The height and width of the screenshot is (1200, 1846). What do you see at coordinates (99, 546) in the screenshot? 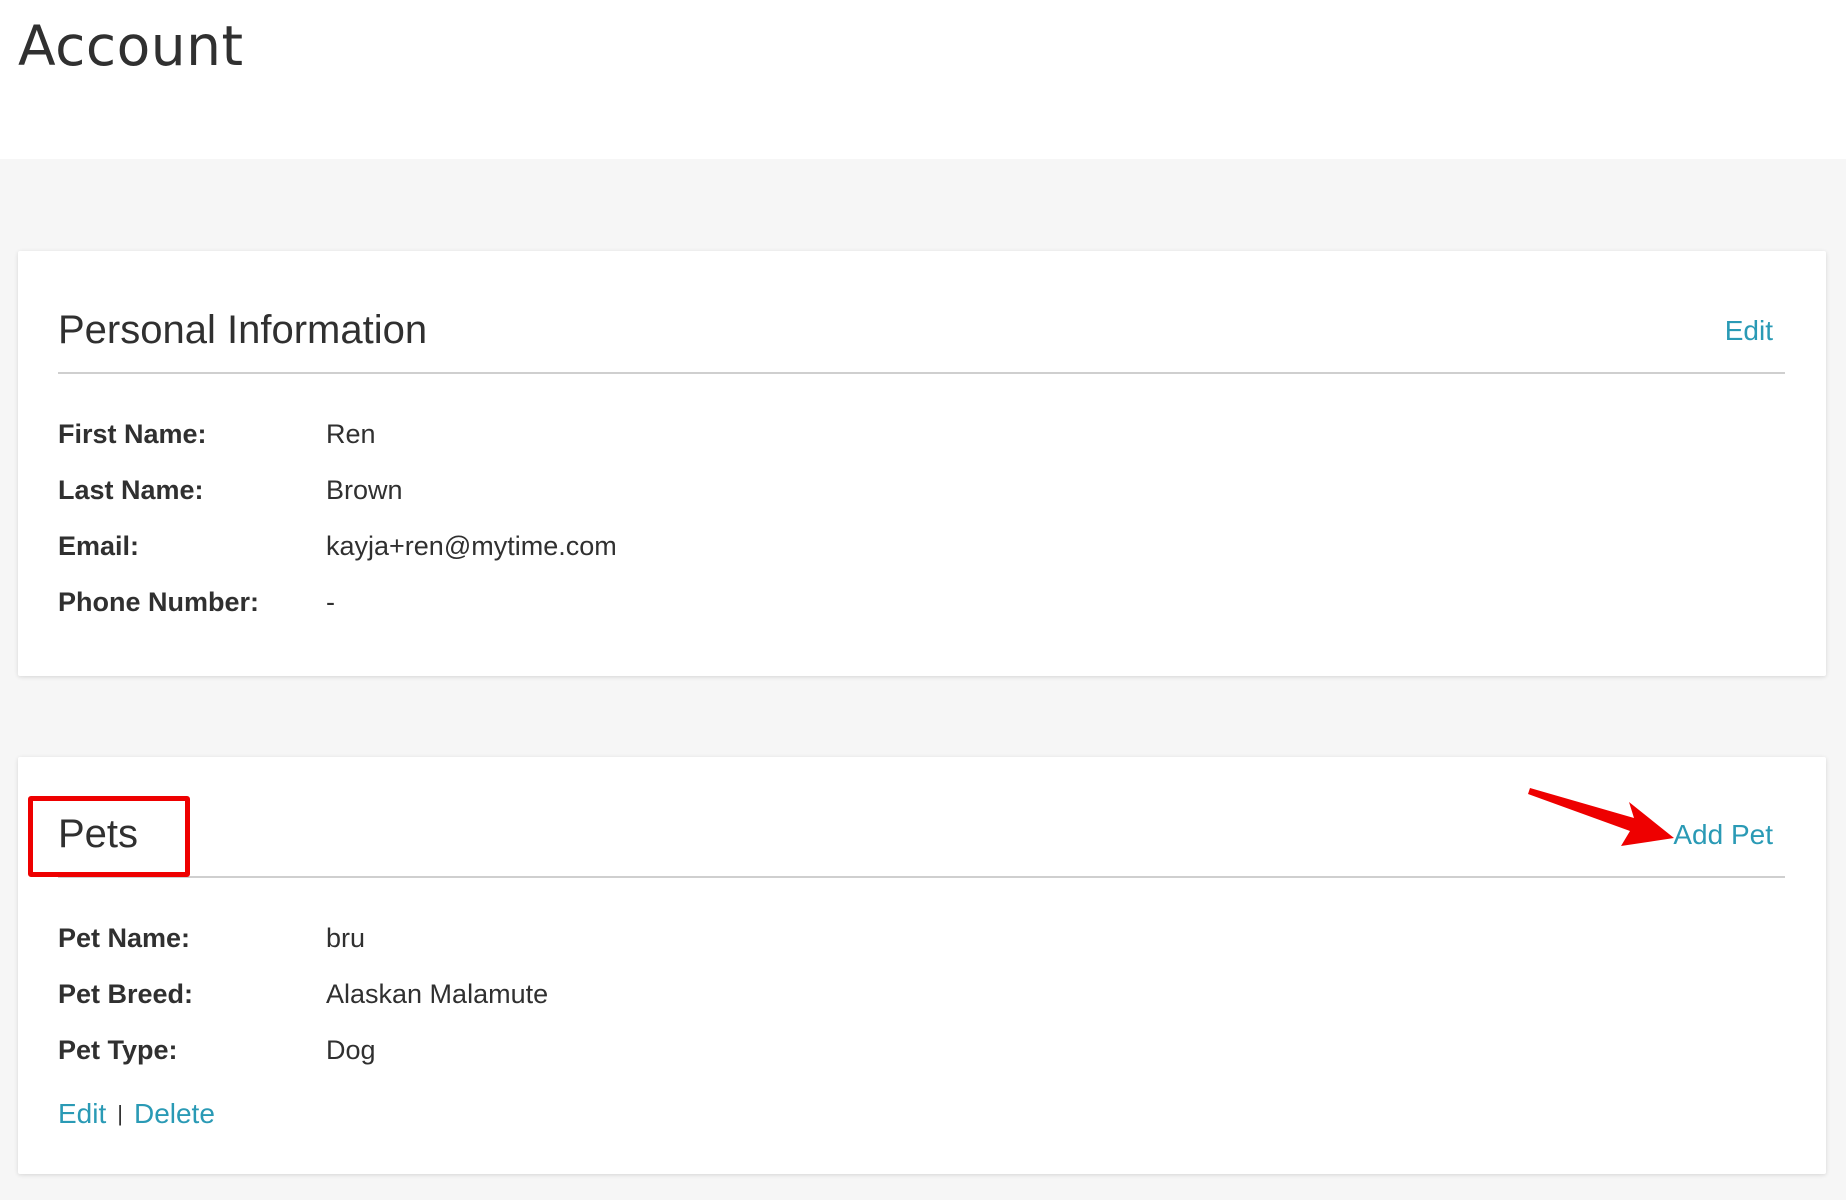
I see `email-label: Email:` at bounding box center [99, 546].